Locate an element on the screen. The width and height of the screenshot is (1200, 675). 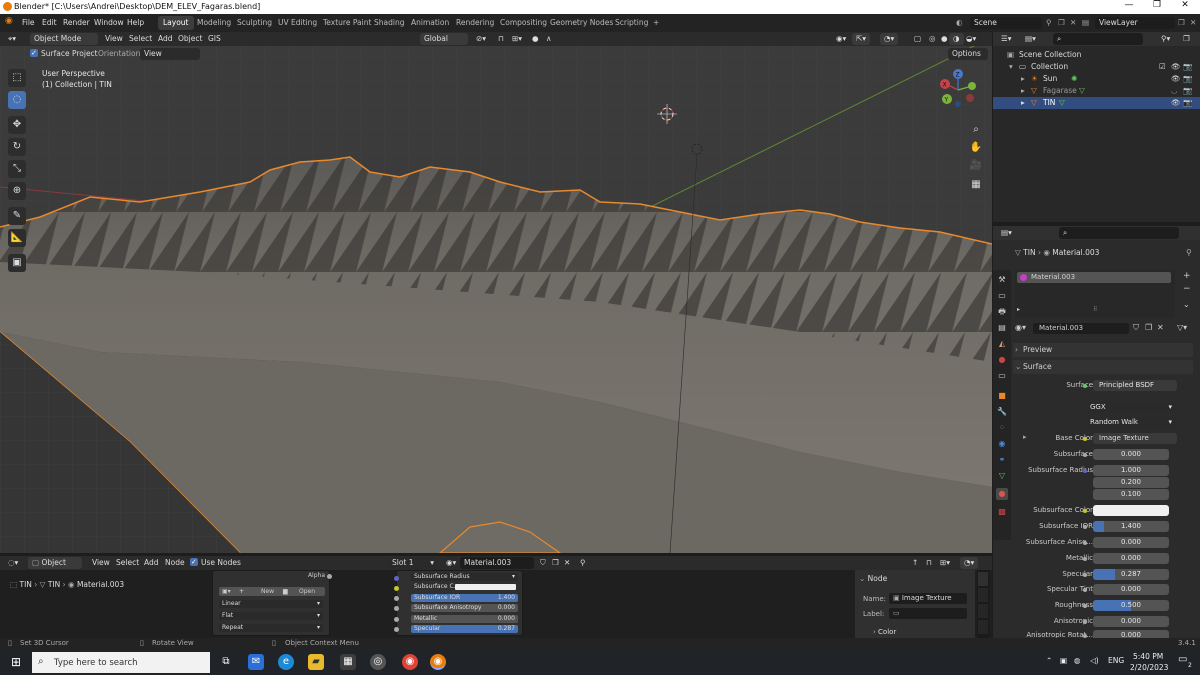
viewport-menu-select: Select is located at coordinates (140, 39).